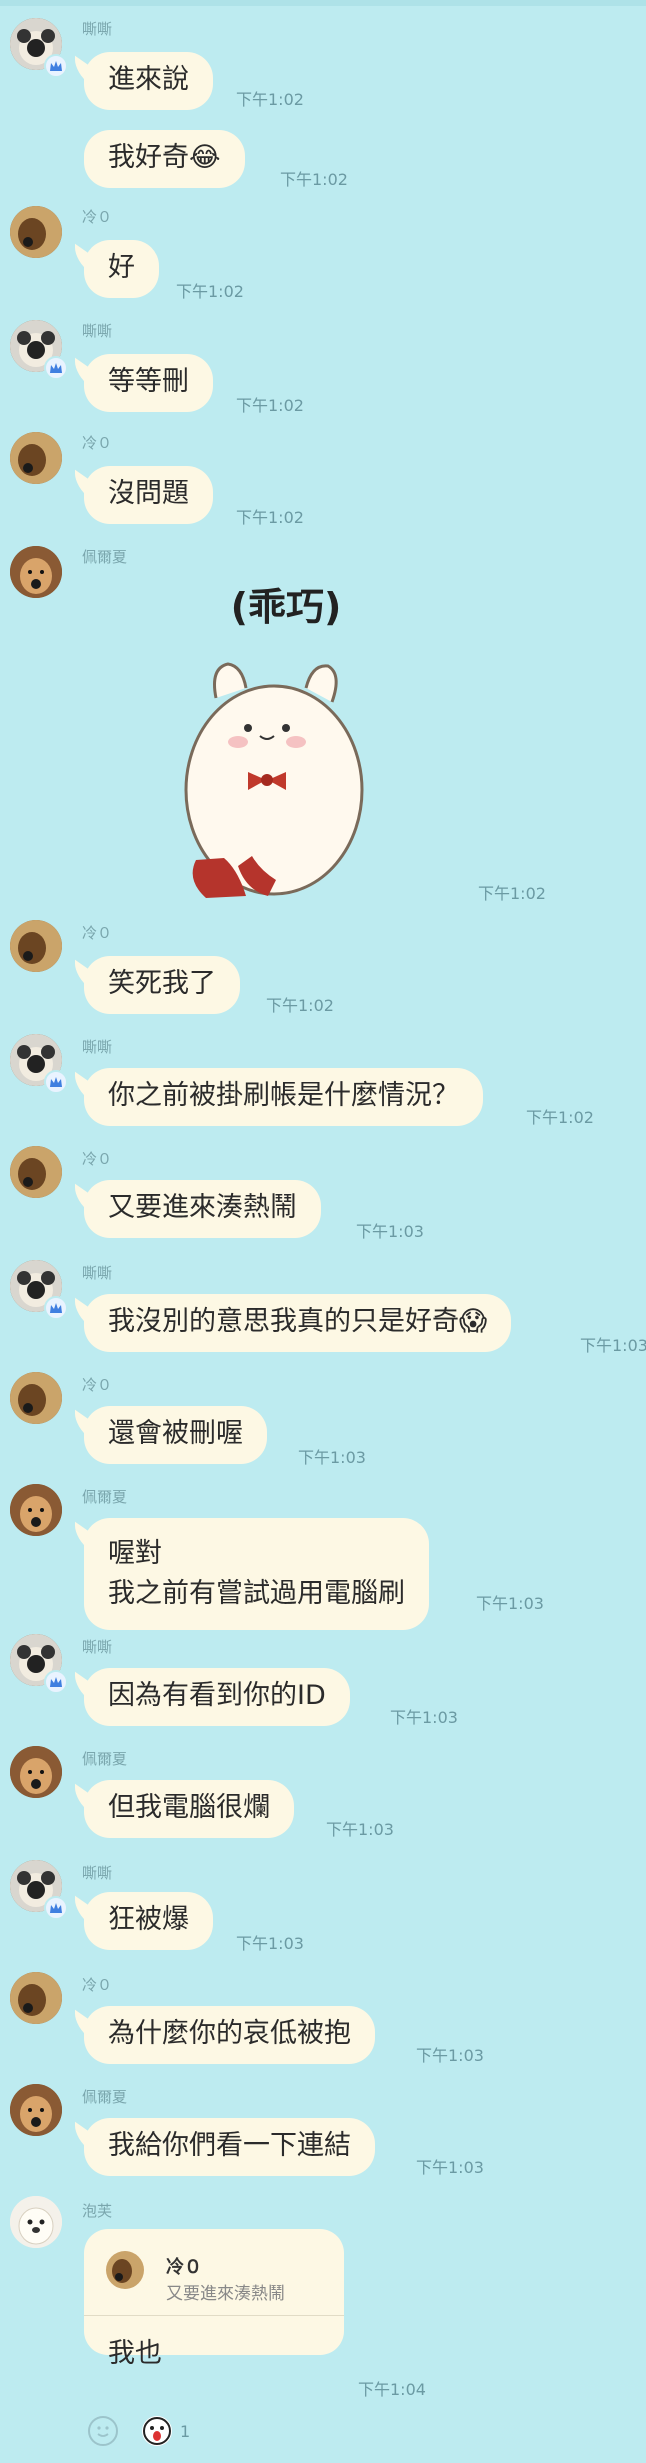  Describe the element at coordinates (229, 2035) in the screenshot. I see `message-bubble: 為什麼你的哀低被抱` at that location.